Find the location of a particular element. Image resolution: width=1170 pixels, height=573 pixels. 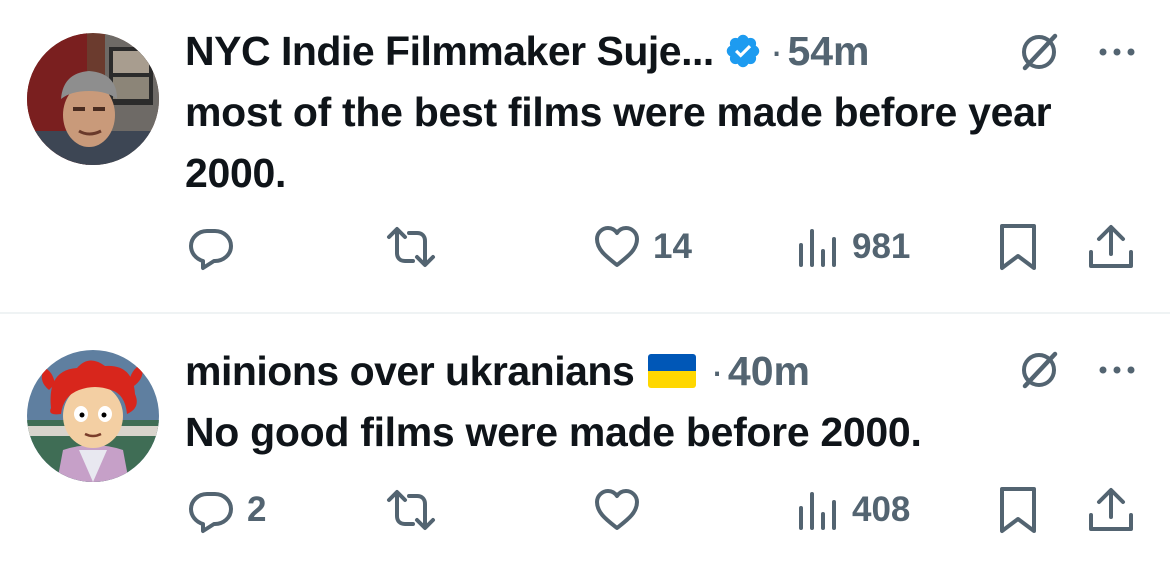

like-count: 14 is located at coordinates (672, 246).